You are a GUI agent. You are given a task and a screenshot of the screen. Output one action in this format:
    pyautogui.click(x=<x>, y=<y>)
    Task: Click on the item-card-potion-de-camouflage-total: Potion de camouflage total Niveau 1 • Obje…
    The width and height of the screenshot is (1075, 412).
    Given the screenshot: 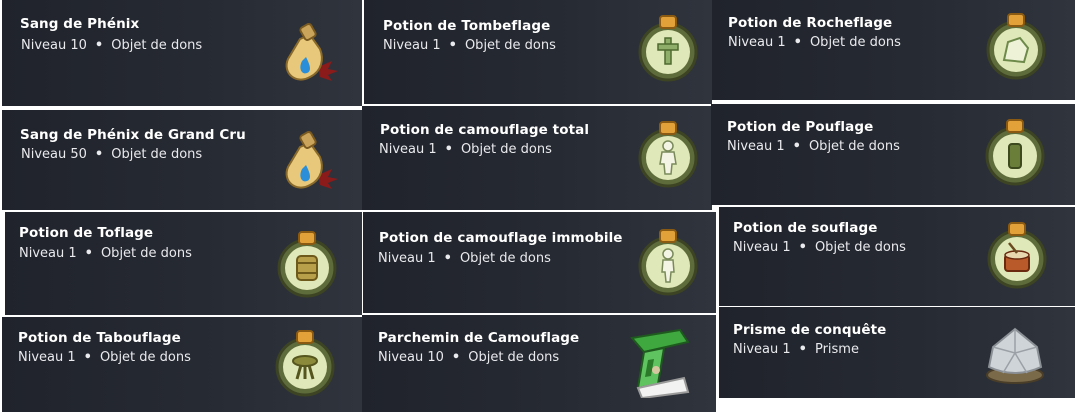 What is the action you would take?
    pyautogui.click(x=537, y=158)
    